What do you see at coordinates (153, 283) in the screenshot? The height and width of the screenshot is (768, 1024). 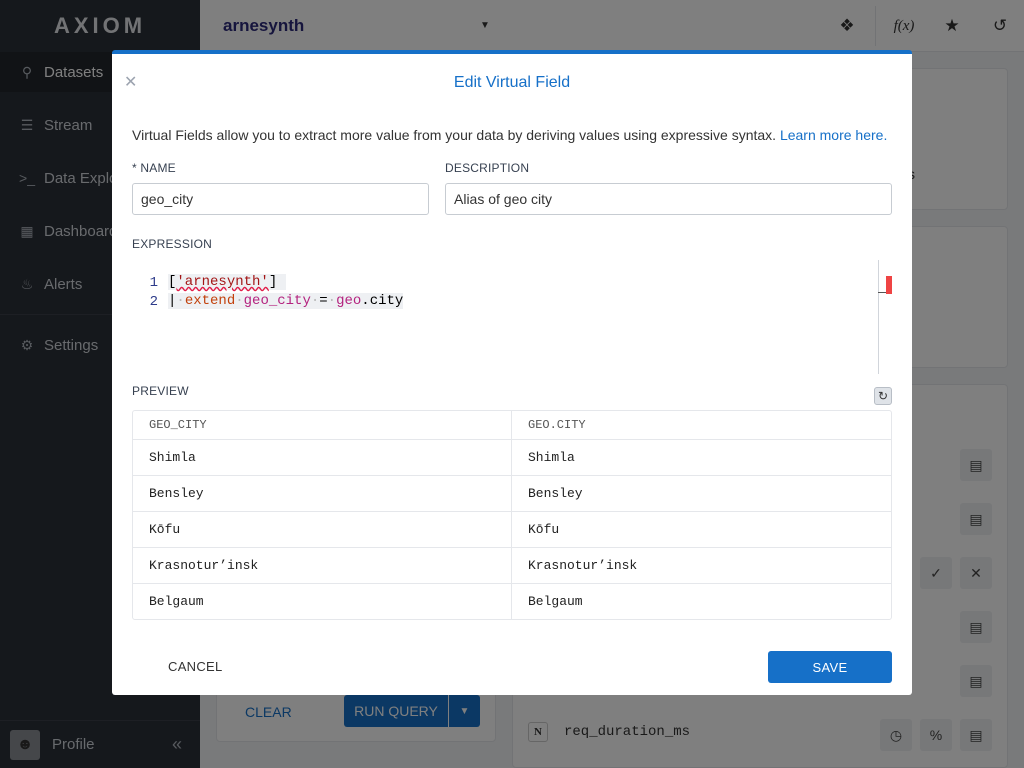 I see `line-number: 1` at bounding box center [153, 283].